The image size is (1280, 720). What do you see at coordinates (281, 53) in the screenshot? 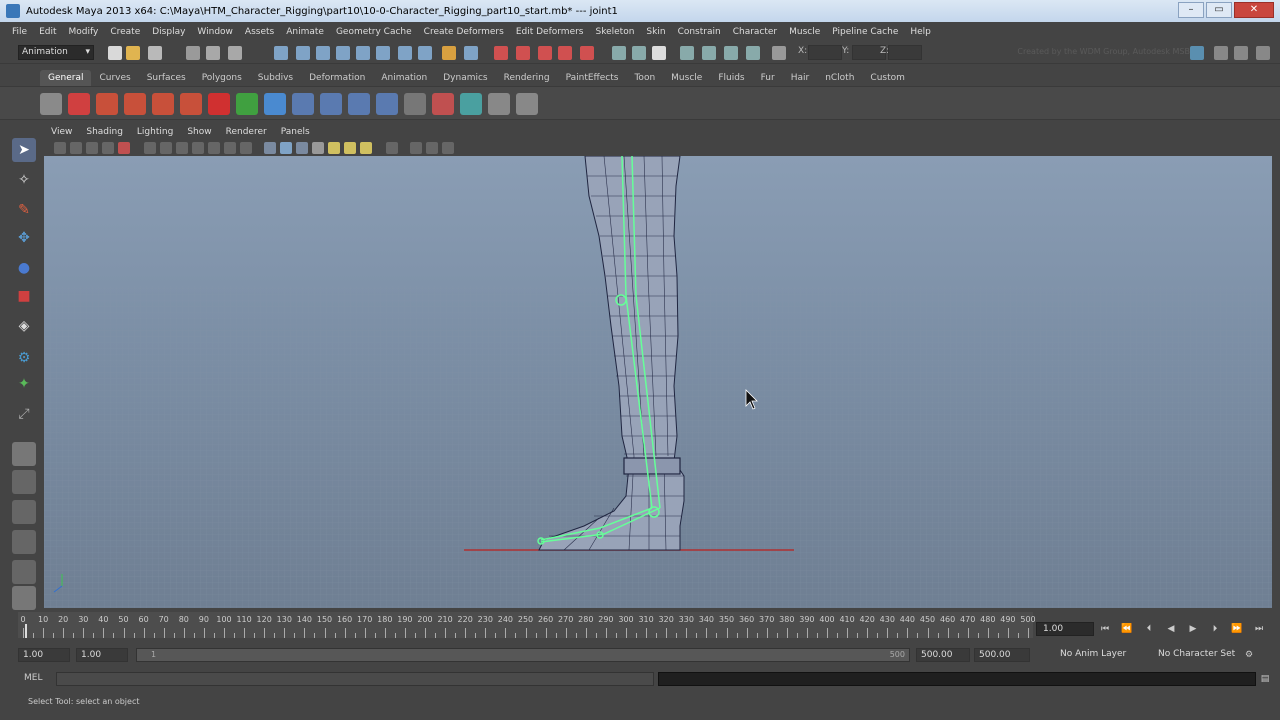
I see `select-mask-icon` at bounding box center [281, 53].